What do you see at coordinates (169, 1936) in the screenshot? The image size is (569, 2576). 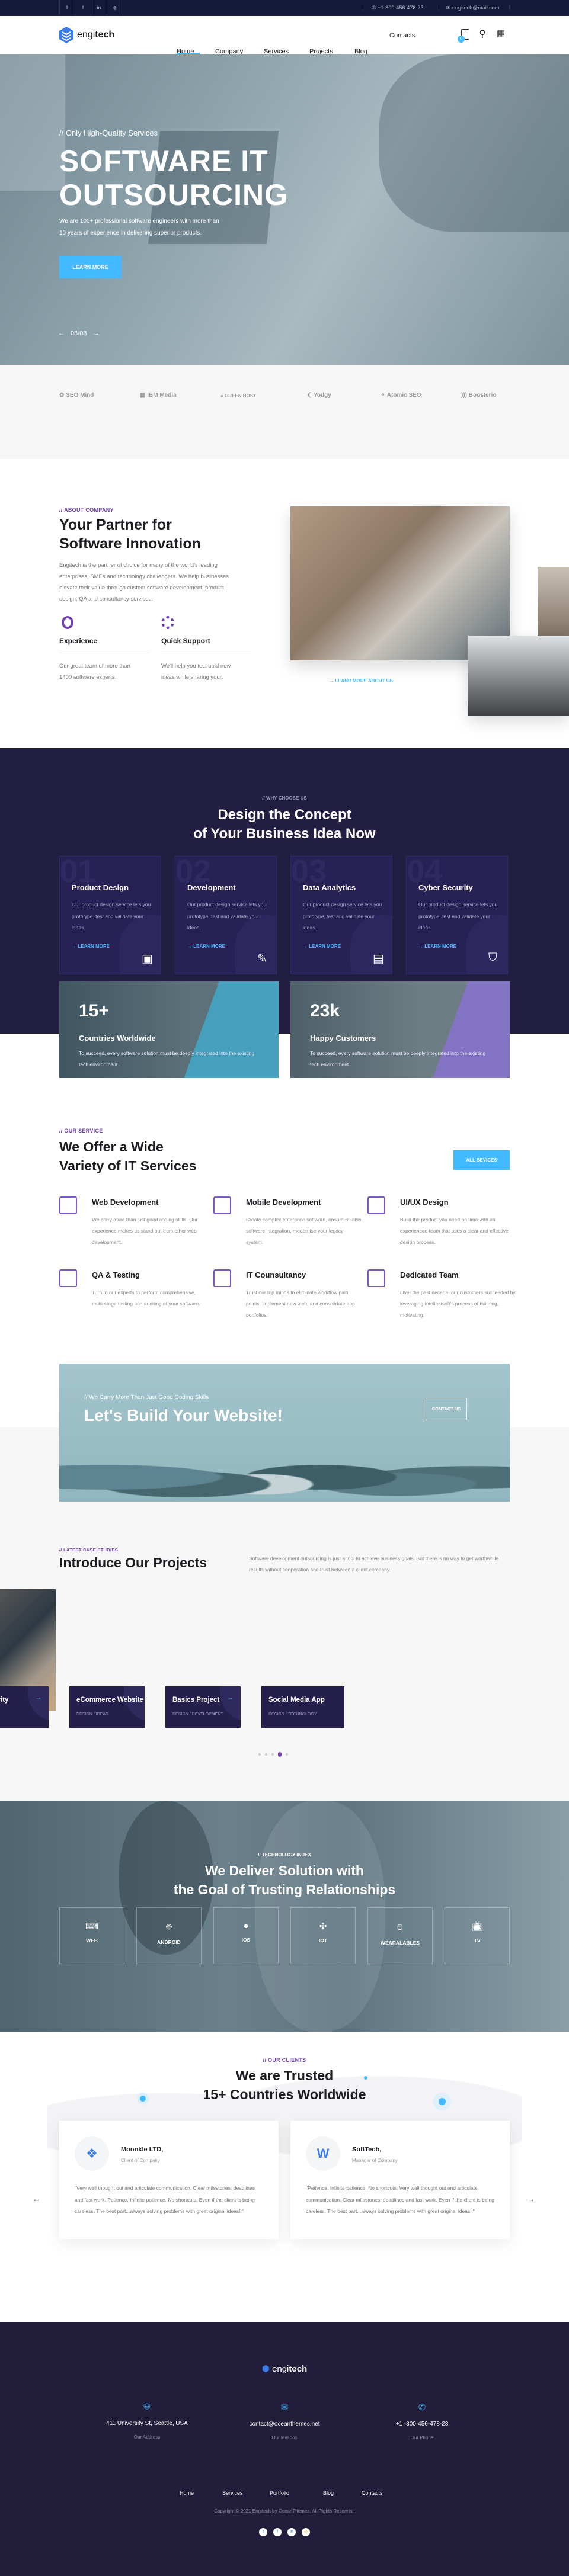 I see `tech-tile: 🤖︎ ANDROID` at bounding box center [169, 1936].